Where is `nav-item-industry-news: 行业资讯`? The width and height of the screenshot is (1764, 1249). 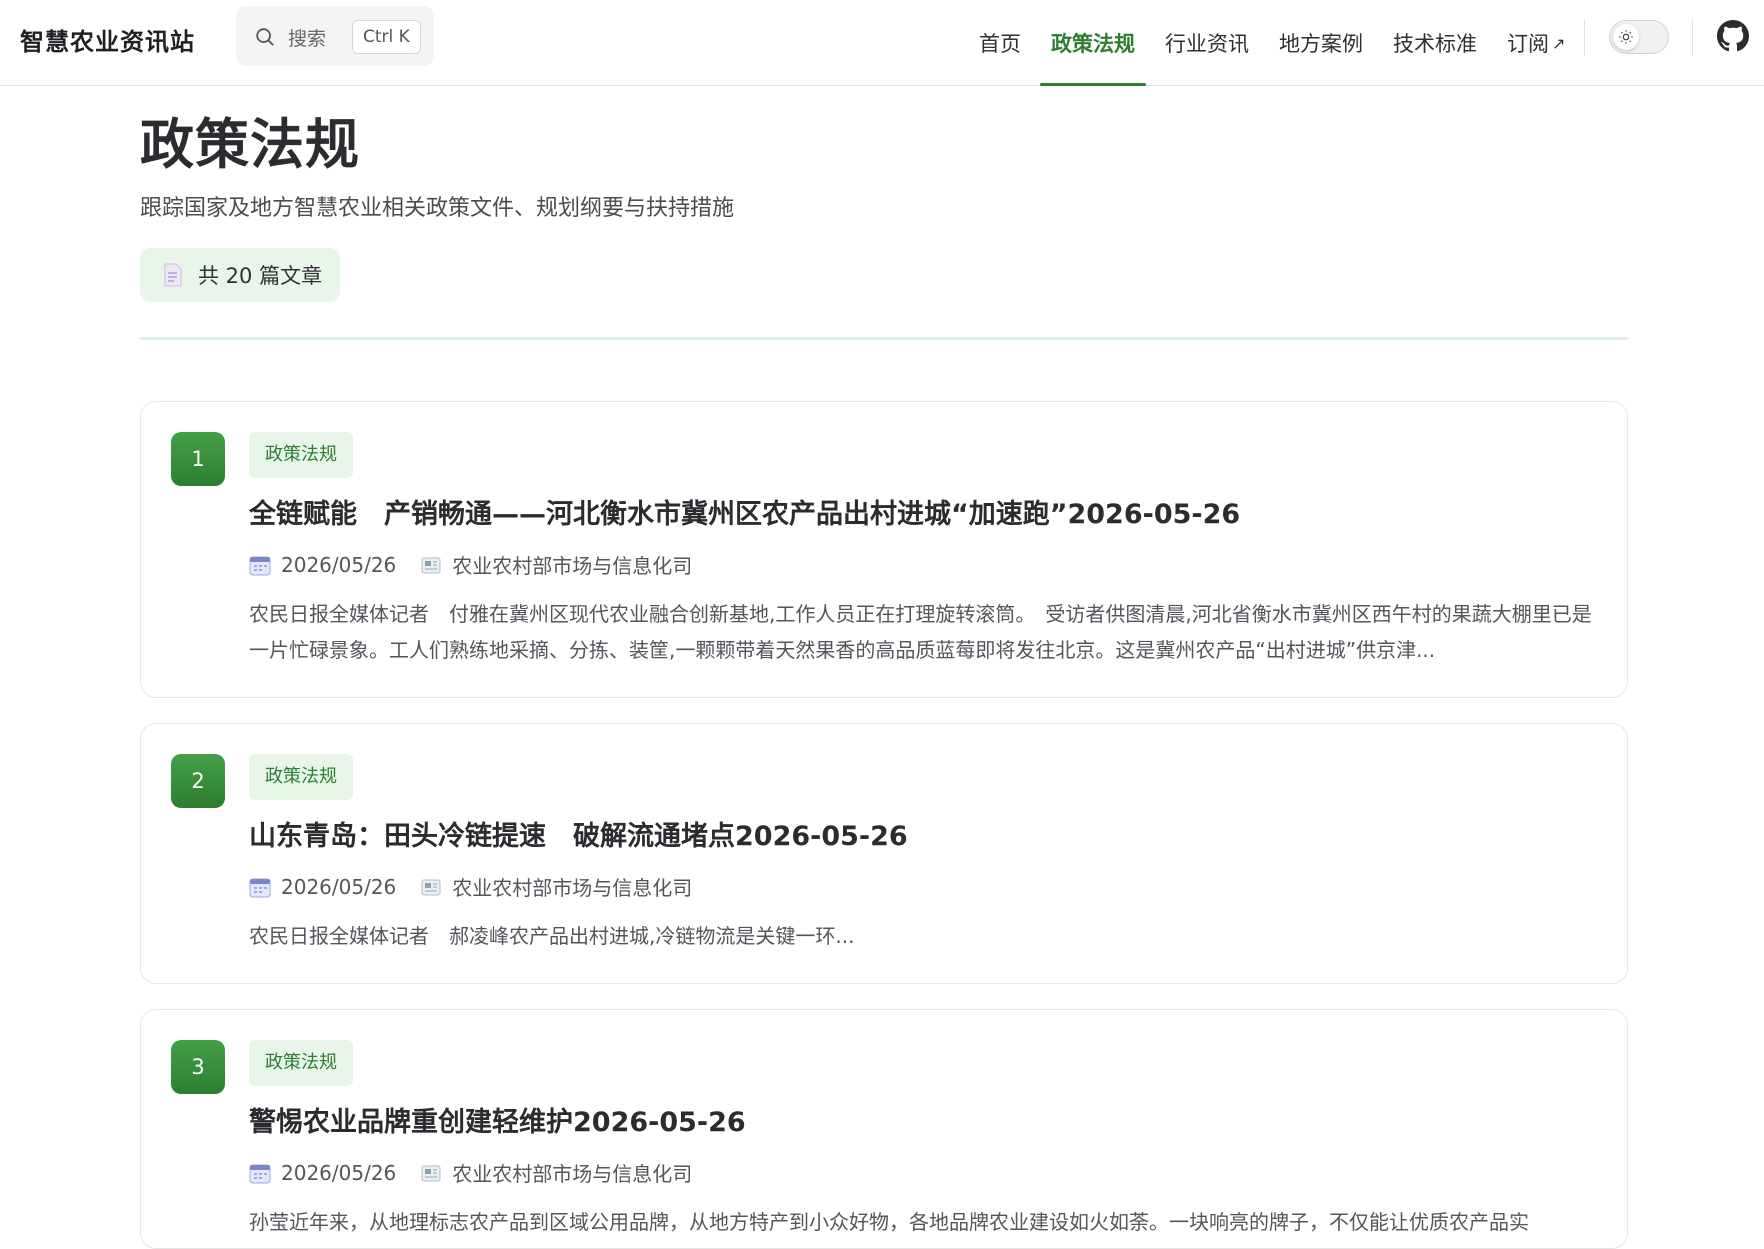
nav-item-industry-news: 行业资讯 is located at coordinates (1207, 43).